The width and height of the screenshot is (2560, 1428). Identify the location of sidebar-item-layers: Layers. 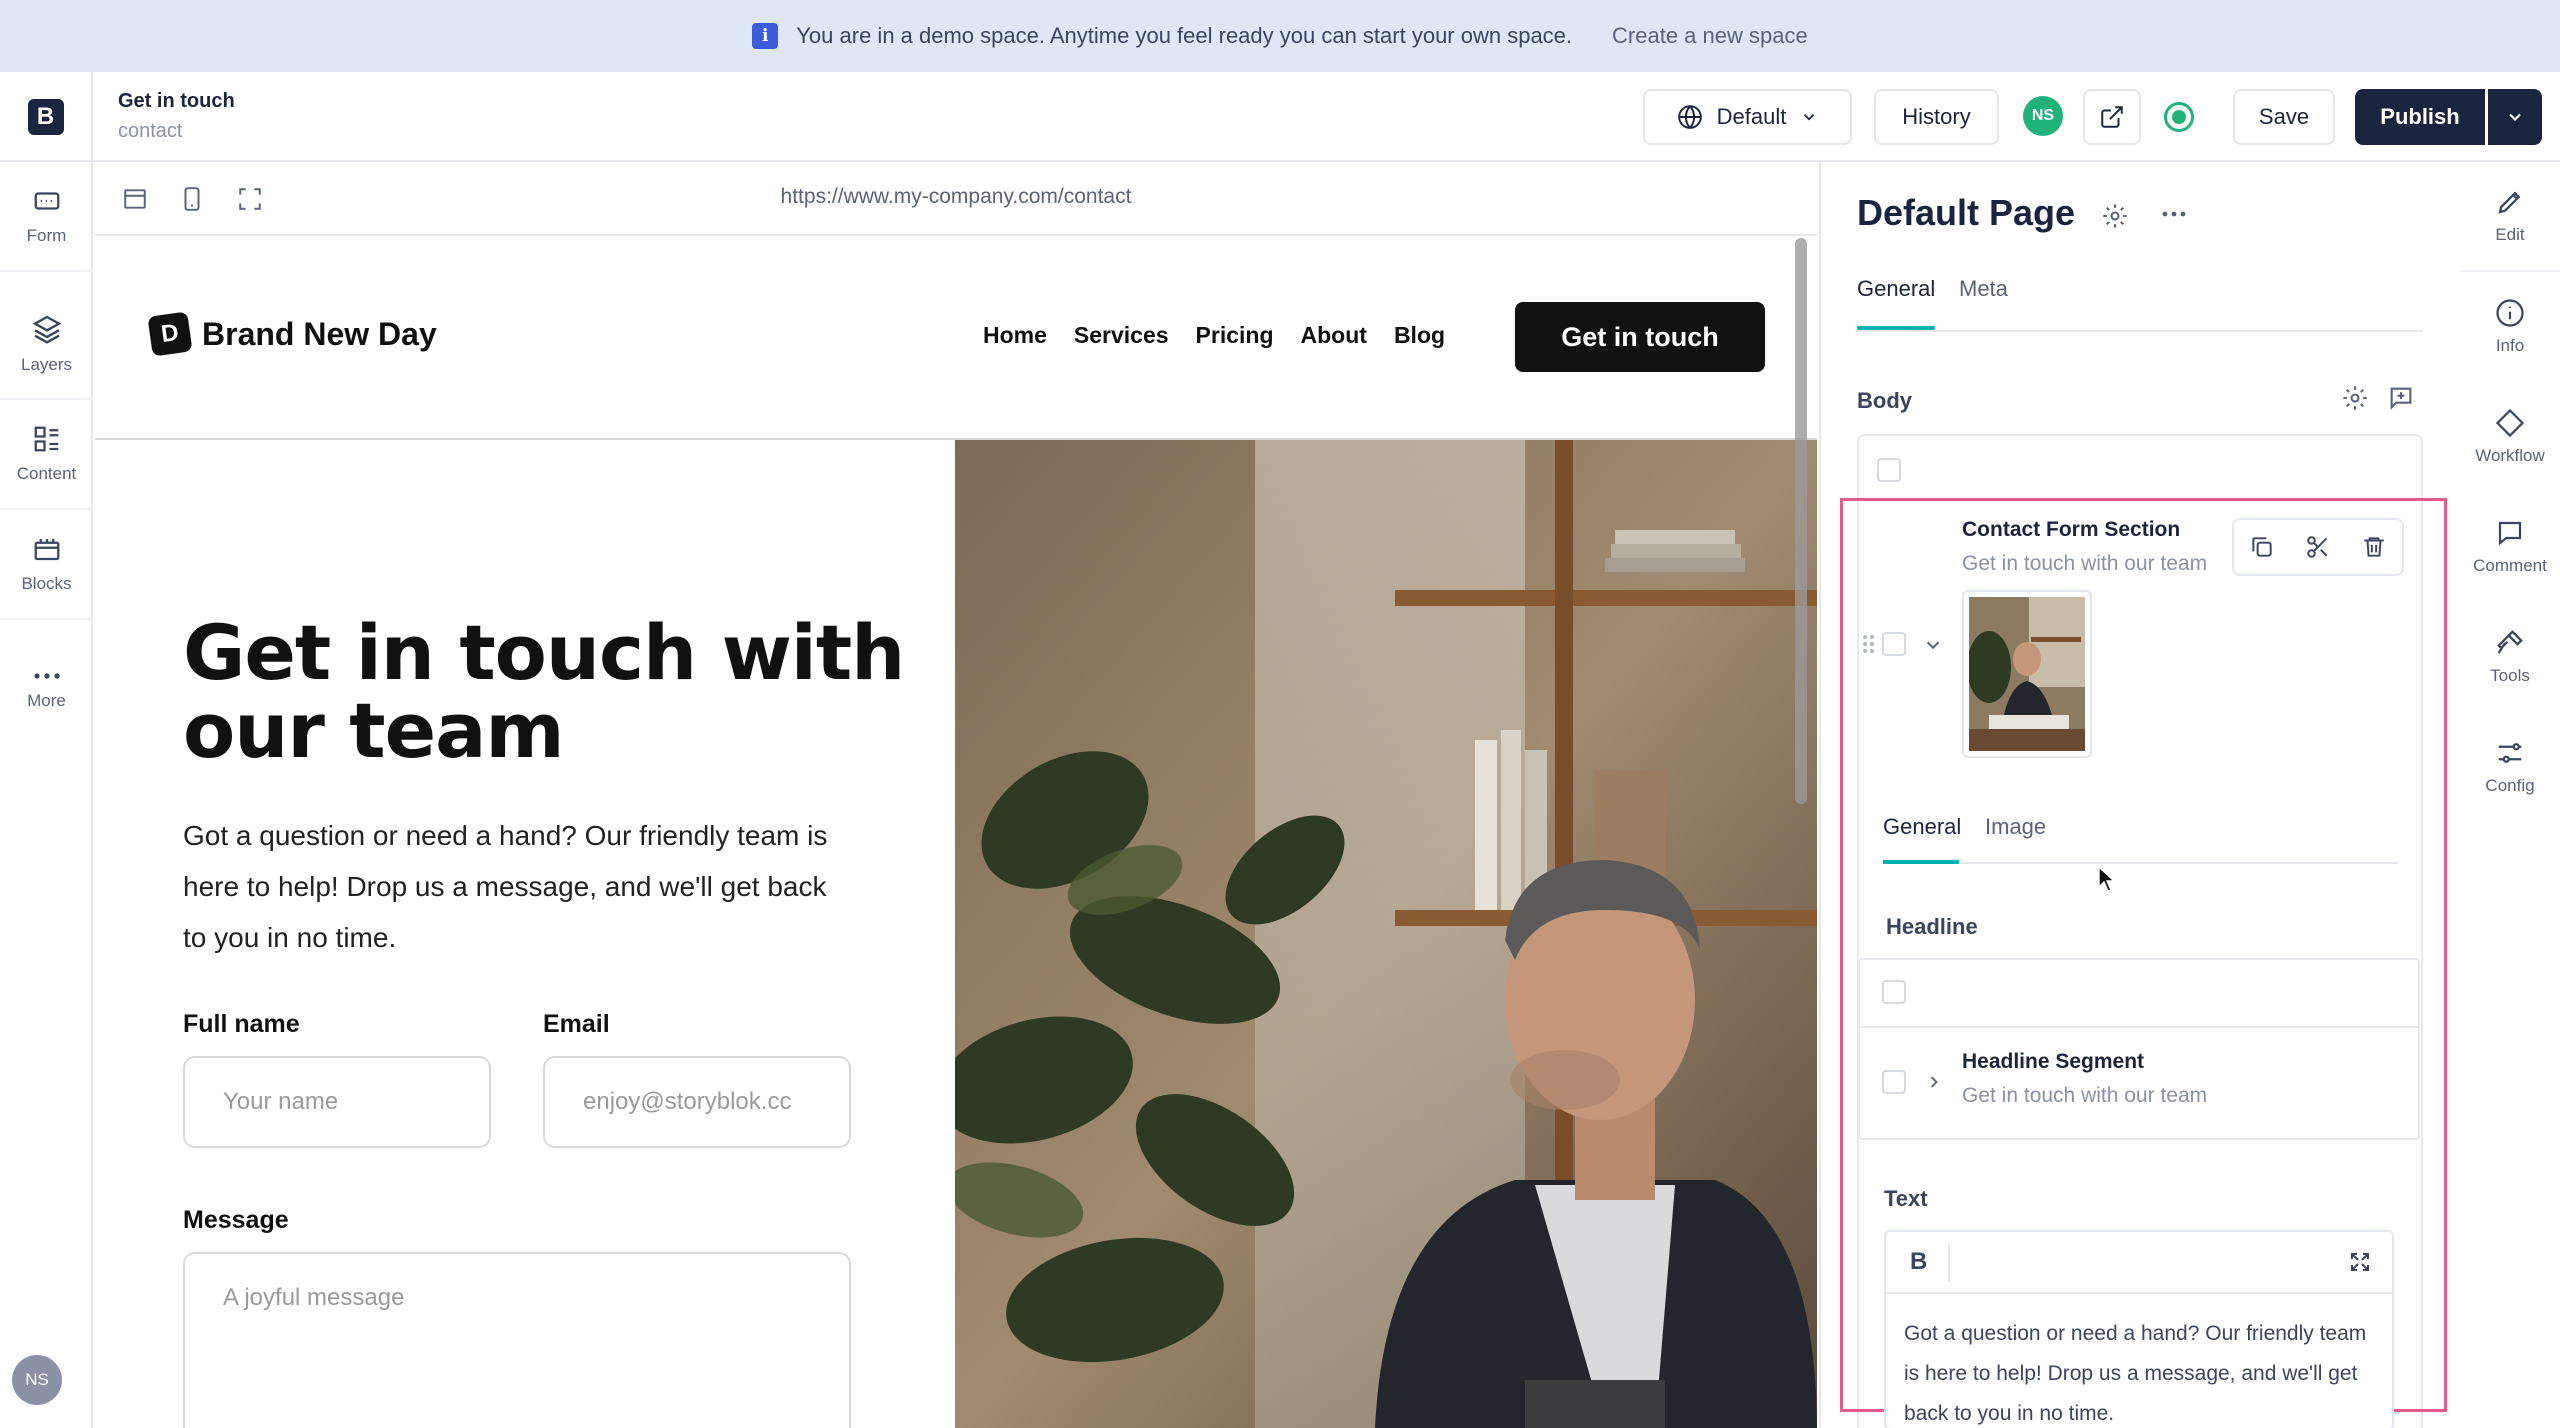
(46, 345).